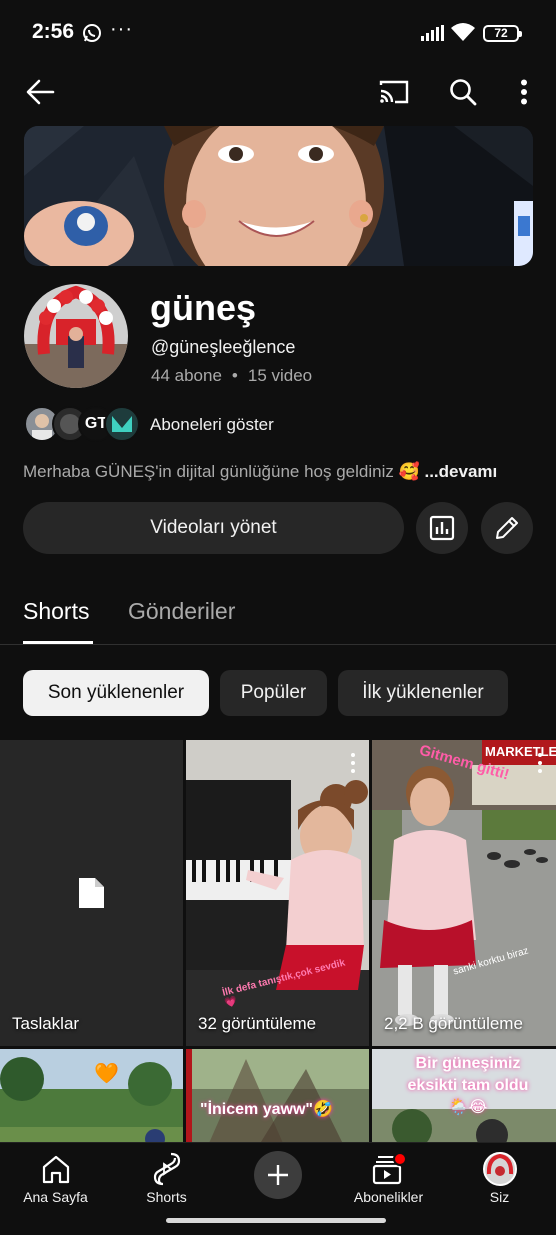 This screenshot has width=556, height=1235. I want to click on more-options-button, so click(524, 92).